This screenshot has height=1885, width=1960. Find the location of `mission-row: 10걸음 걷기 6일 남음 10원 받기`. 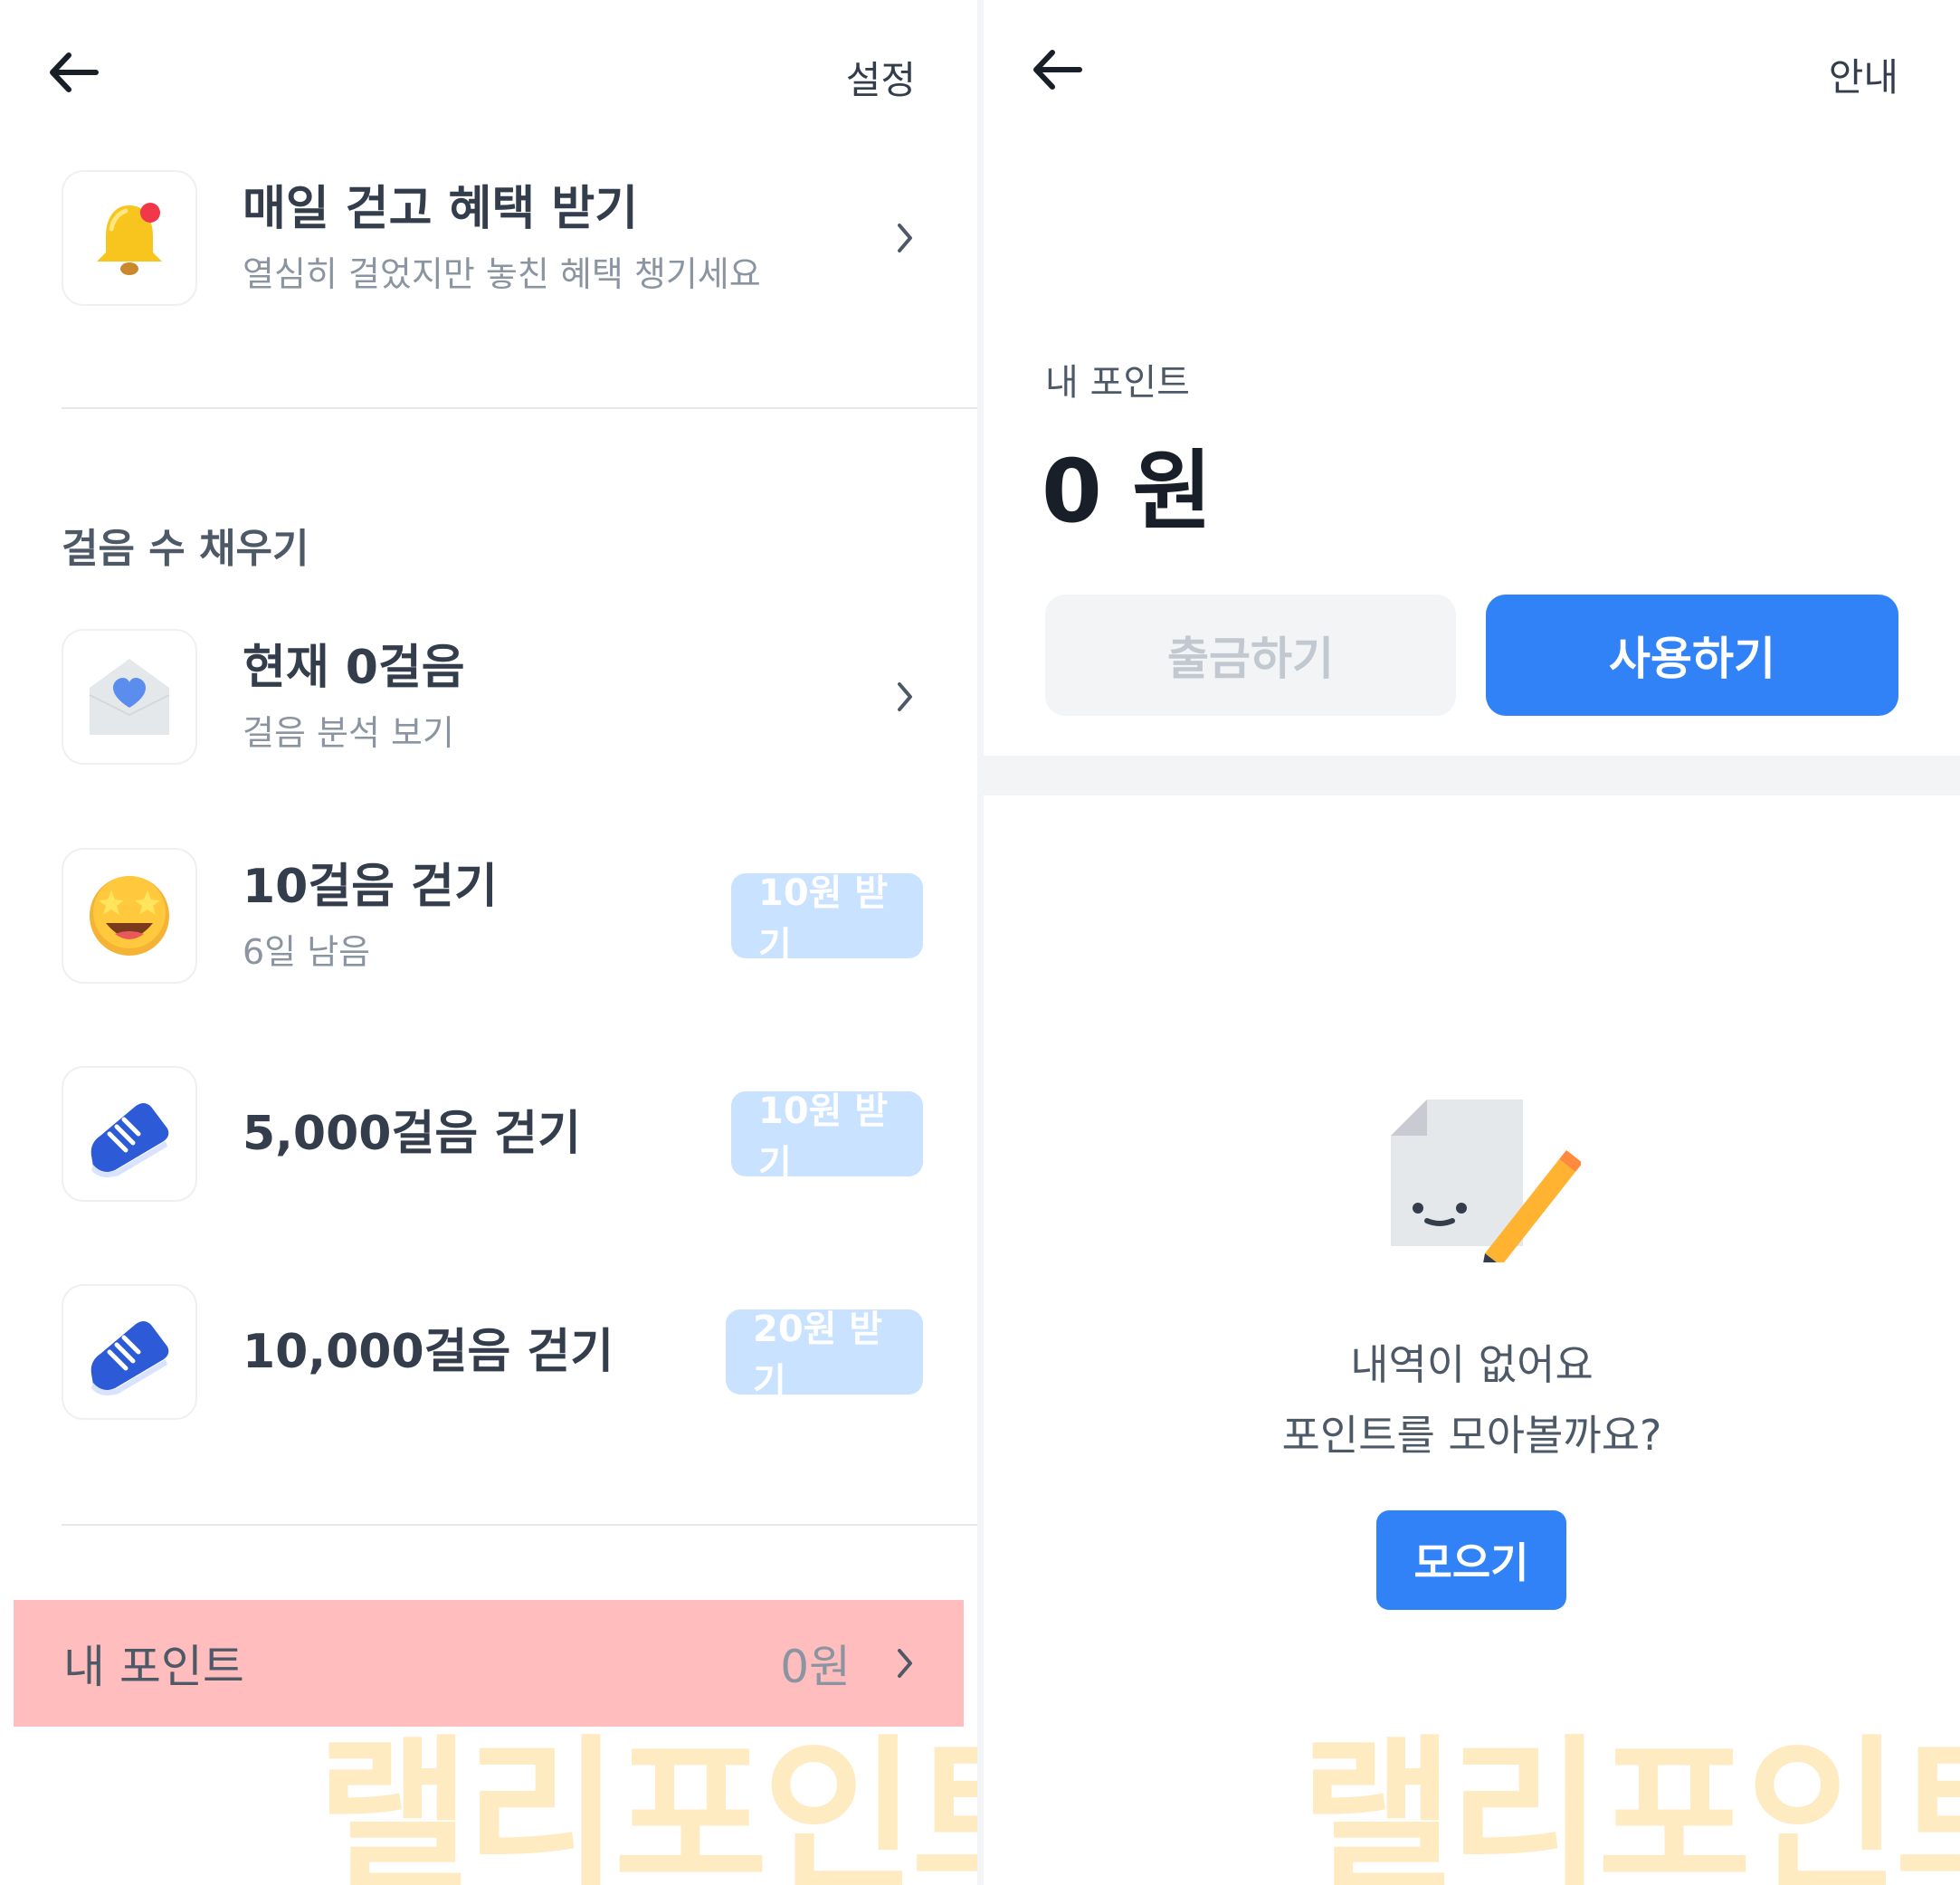

mission-row: 10걸음 걷기 6일 남음 10원 받기 is located at coordinates (493, 916).